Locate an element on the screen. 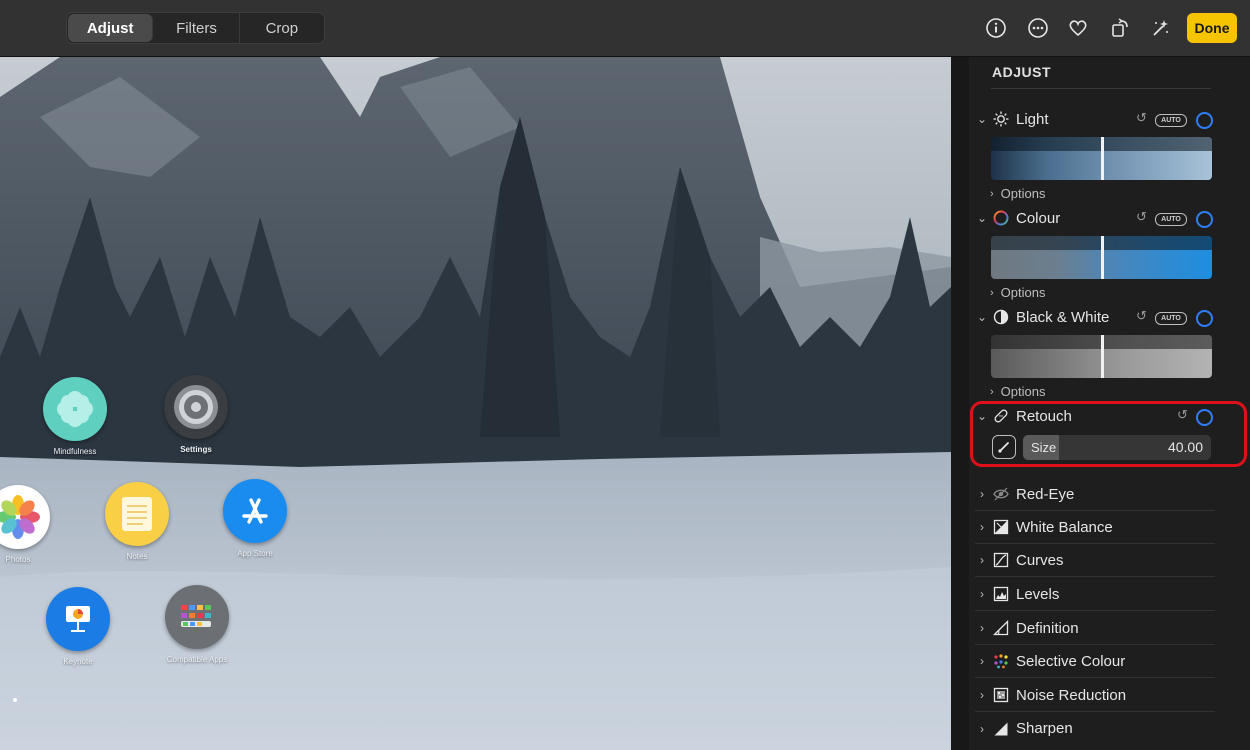 The image size is (1250, 750). app-store-icon is located at coordinates (255, 511).